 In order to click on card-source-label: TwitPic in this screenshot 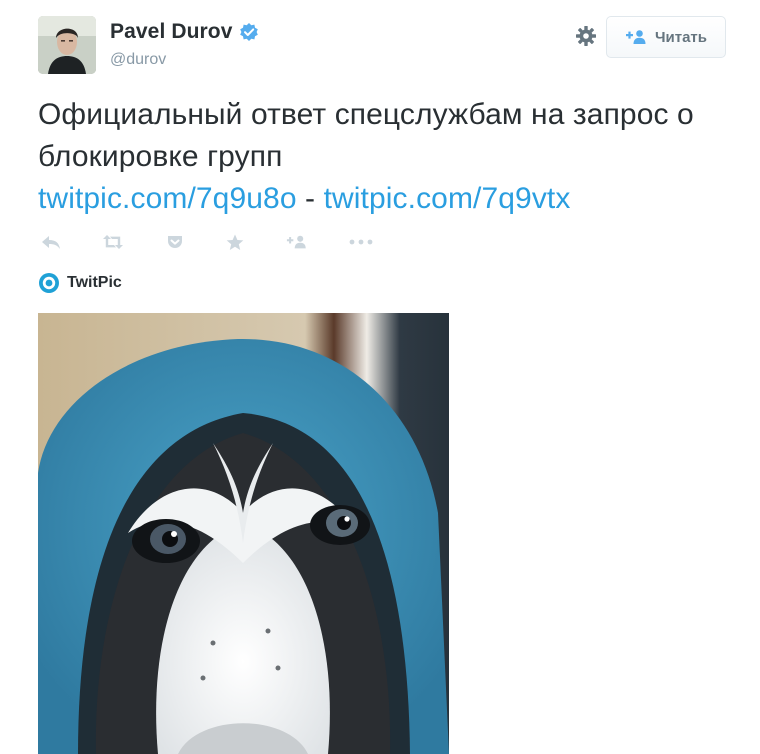, I will do `click(94, 282)`.